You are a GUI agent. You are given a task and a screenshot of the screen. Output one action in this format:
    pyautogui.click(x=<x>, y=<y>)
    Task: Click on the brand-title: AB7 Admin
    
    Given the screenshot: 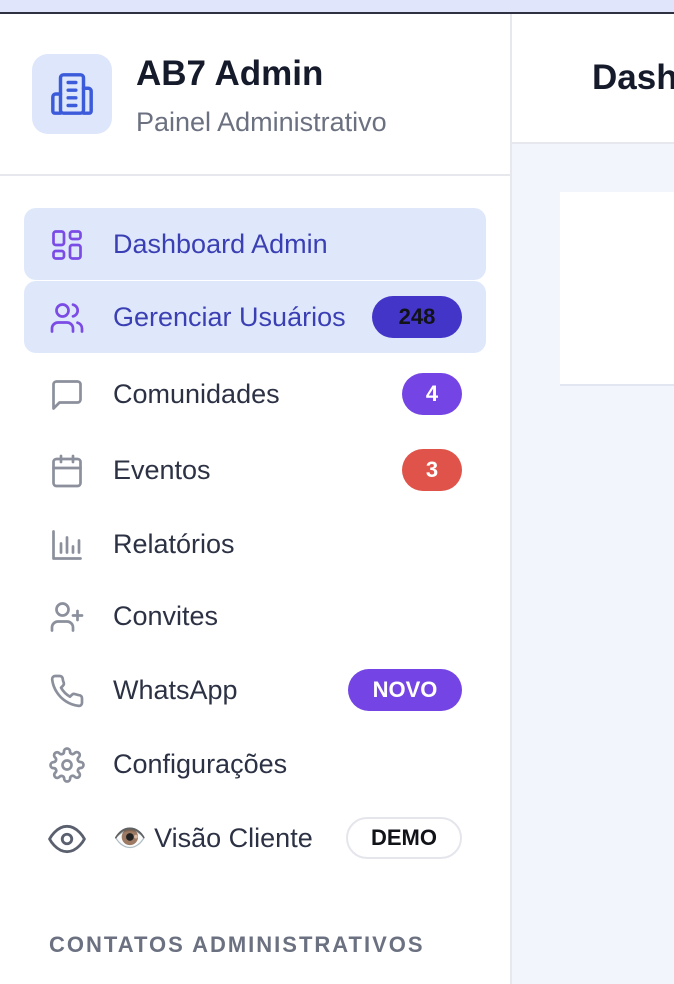 What is the action you would take?
    pyautogui.click(x=230, y=73)
    